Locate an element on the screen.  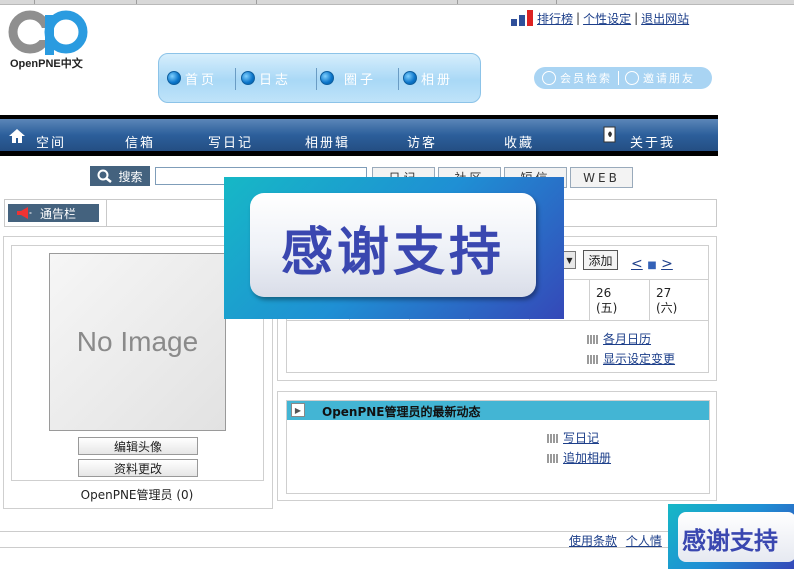
nav-community: 圈子 is located at coordinates (348, 78).